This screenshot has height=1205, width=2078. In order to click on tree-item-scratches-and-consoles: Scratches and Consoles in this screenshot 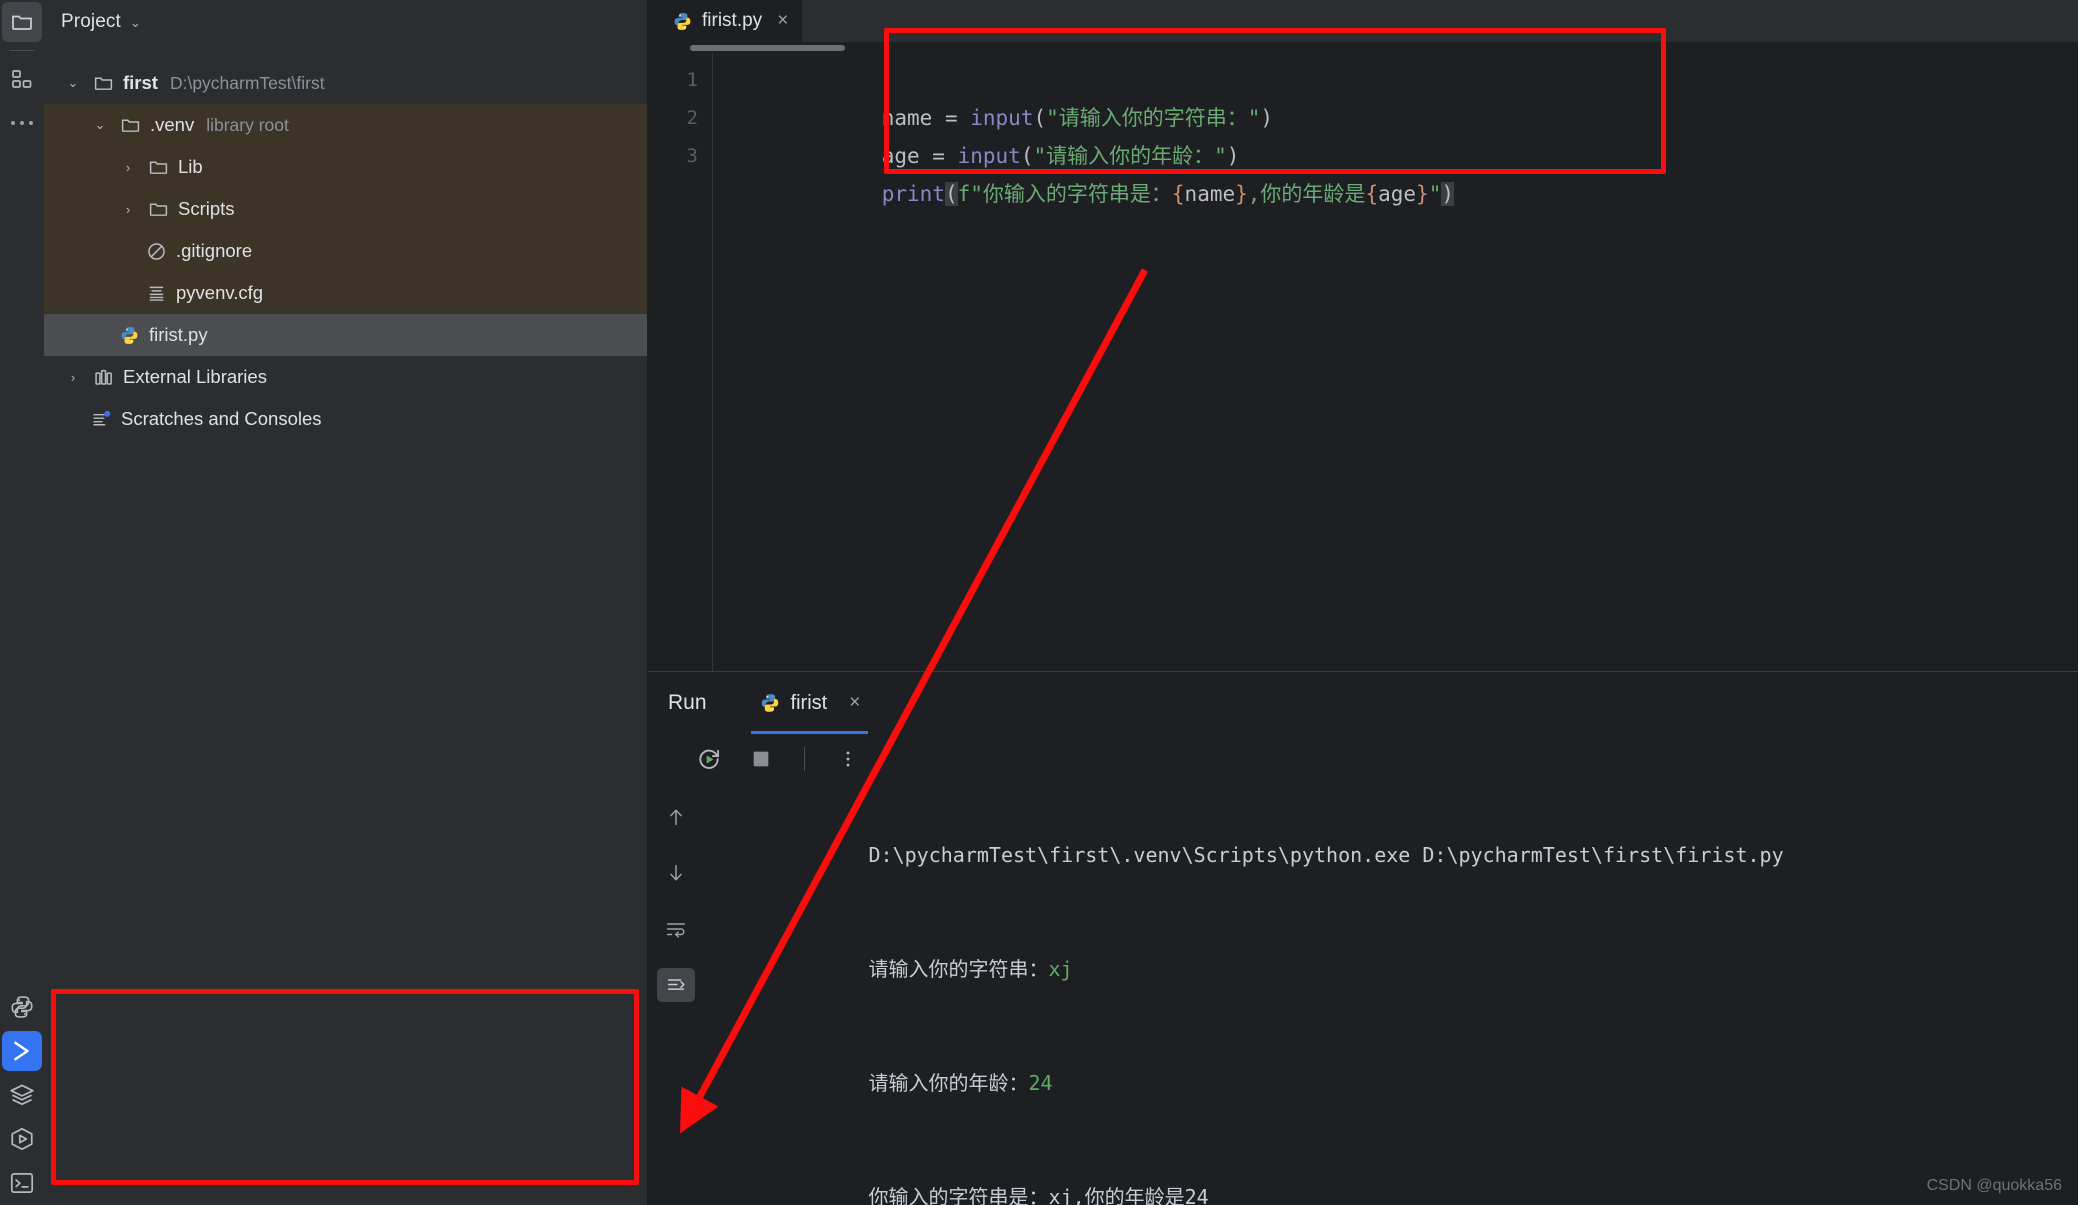, I will do `click(345, 419)`.